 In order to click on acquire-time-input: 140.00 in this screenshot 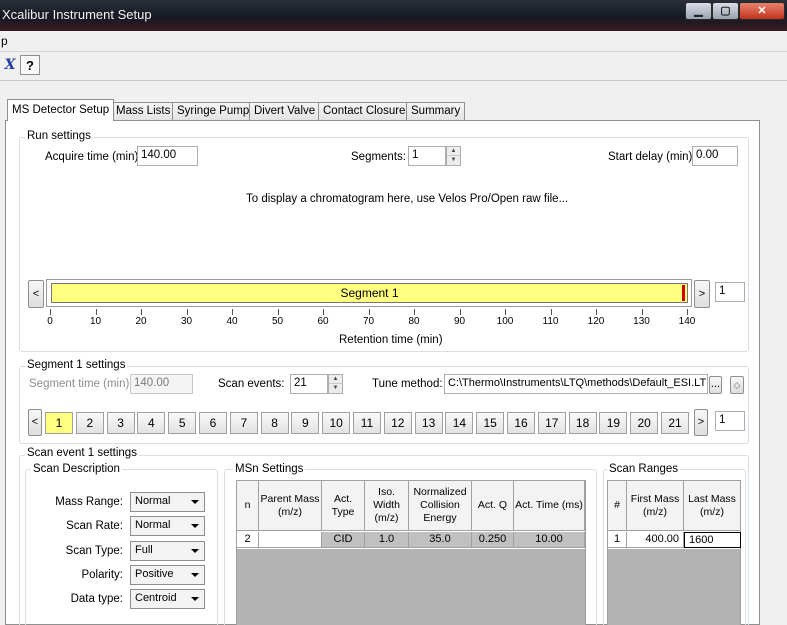, I will do `click(167, 156)`.